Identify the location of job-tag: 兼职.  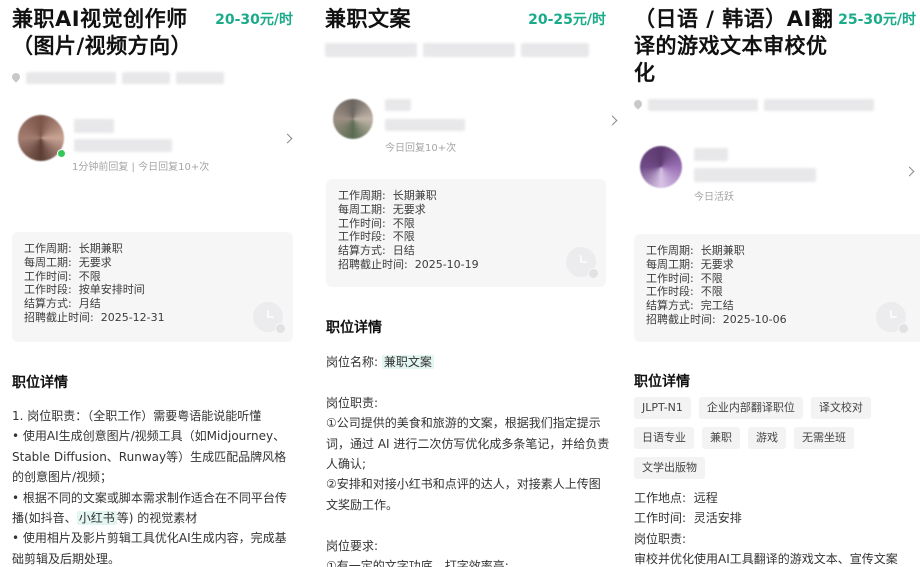
(721, 438).